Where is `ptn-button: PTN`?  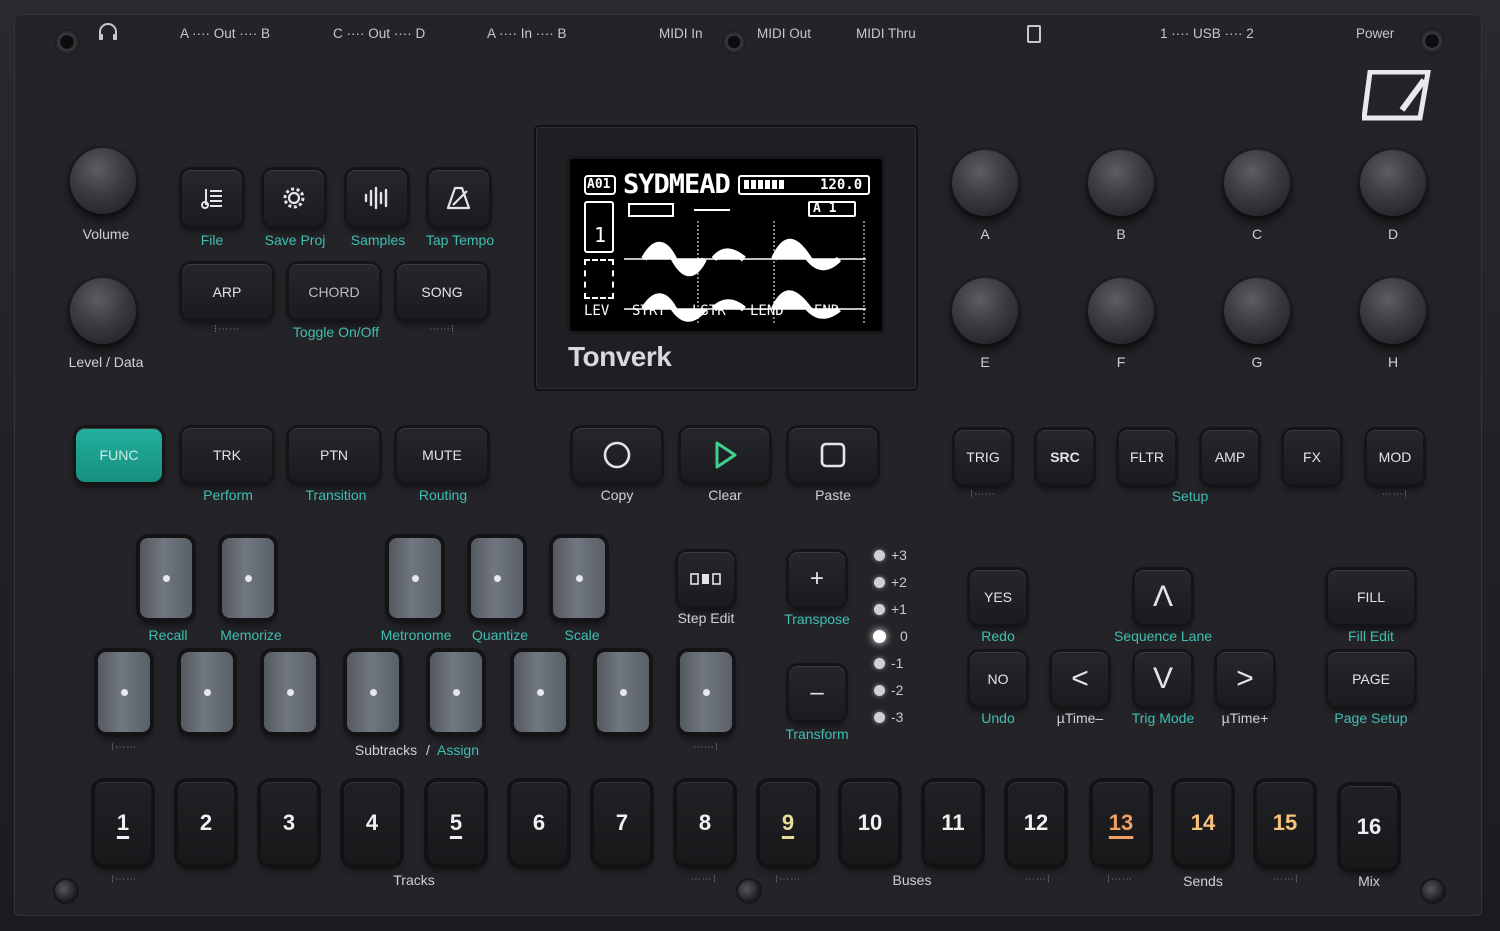
ptn-button: PTN is located at coordinates (334, 455).